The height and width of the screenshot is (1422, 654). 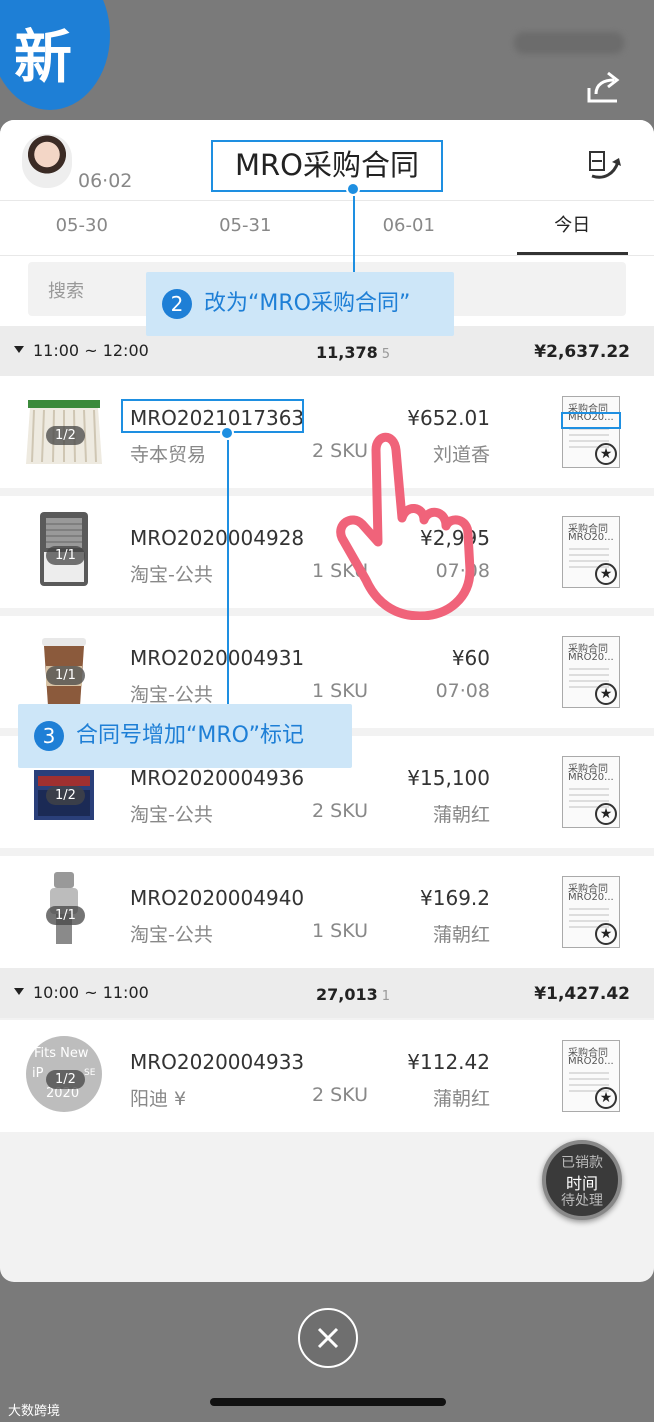 I want to click on contract-code: MRO2020004928, so click(x=217, y=538).